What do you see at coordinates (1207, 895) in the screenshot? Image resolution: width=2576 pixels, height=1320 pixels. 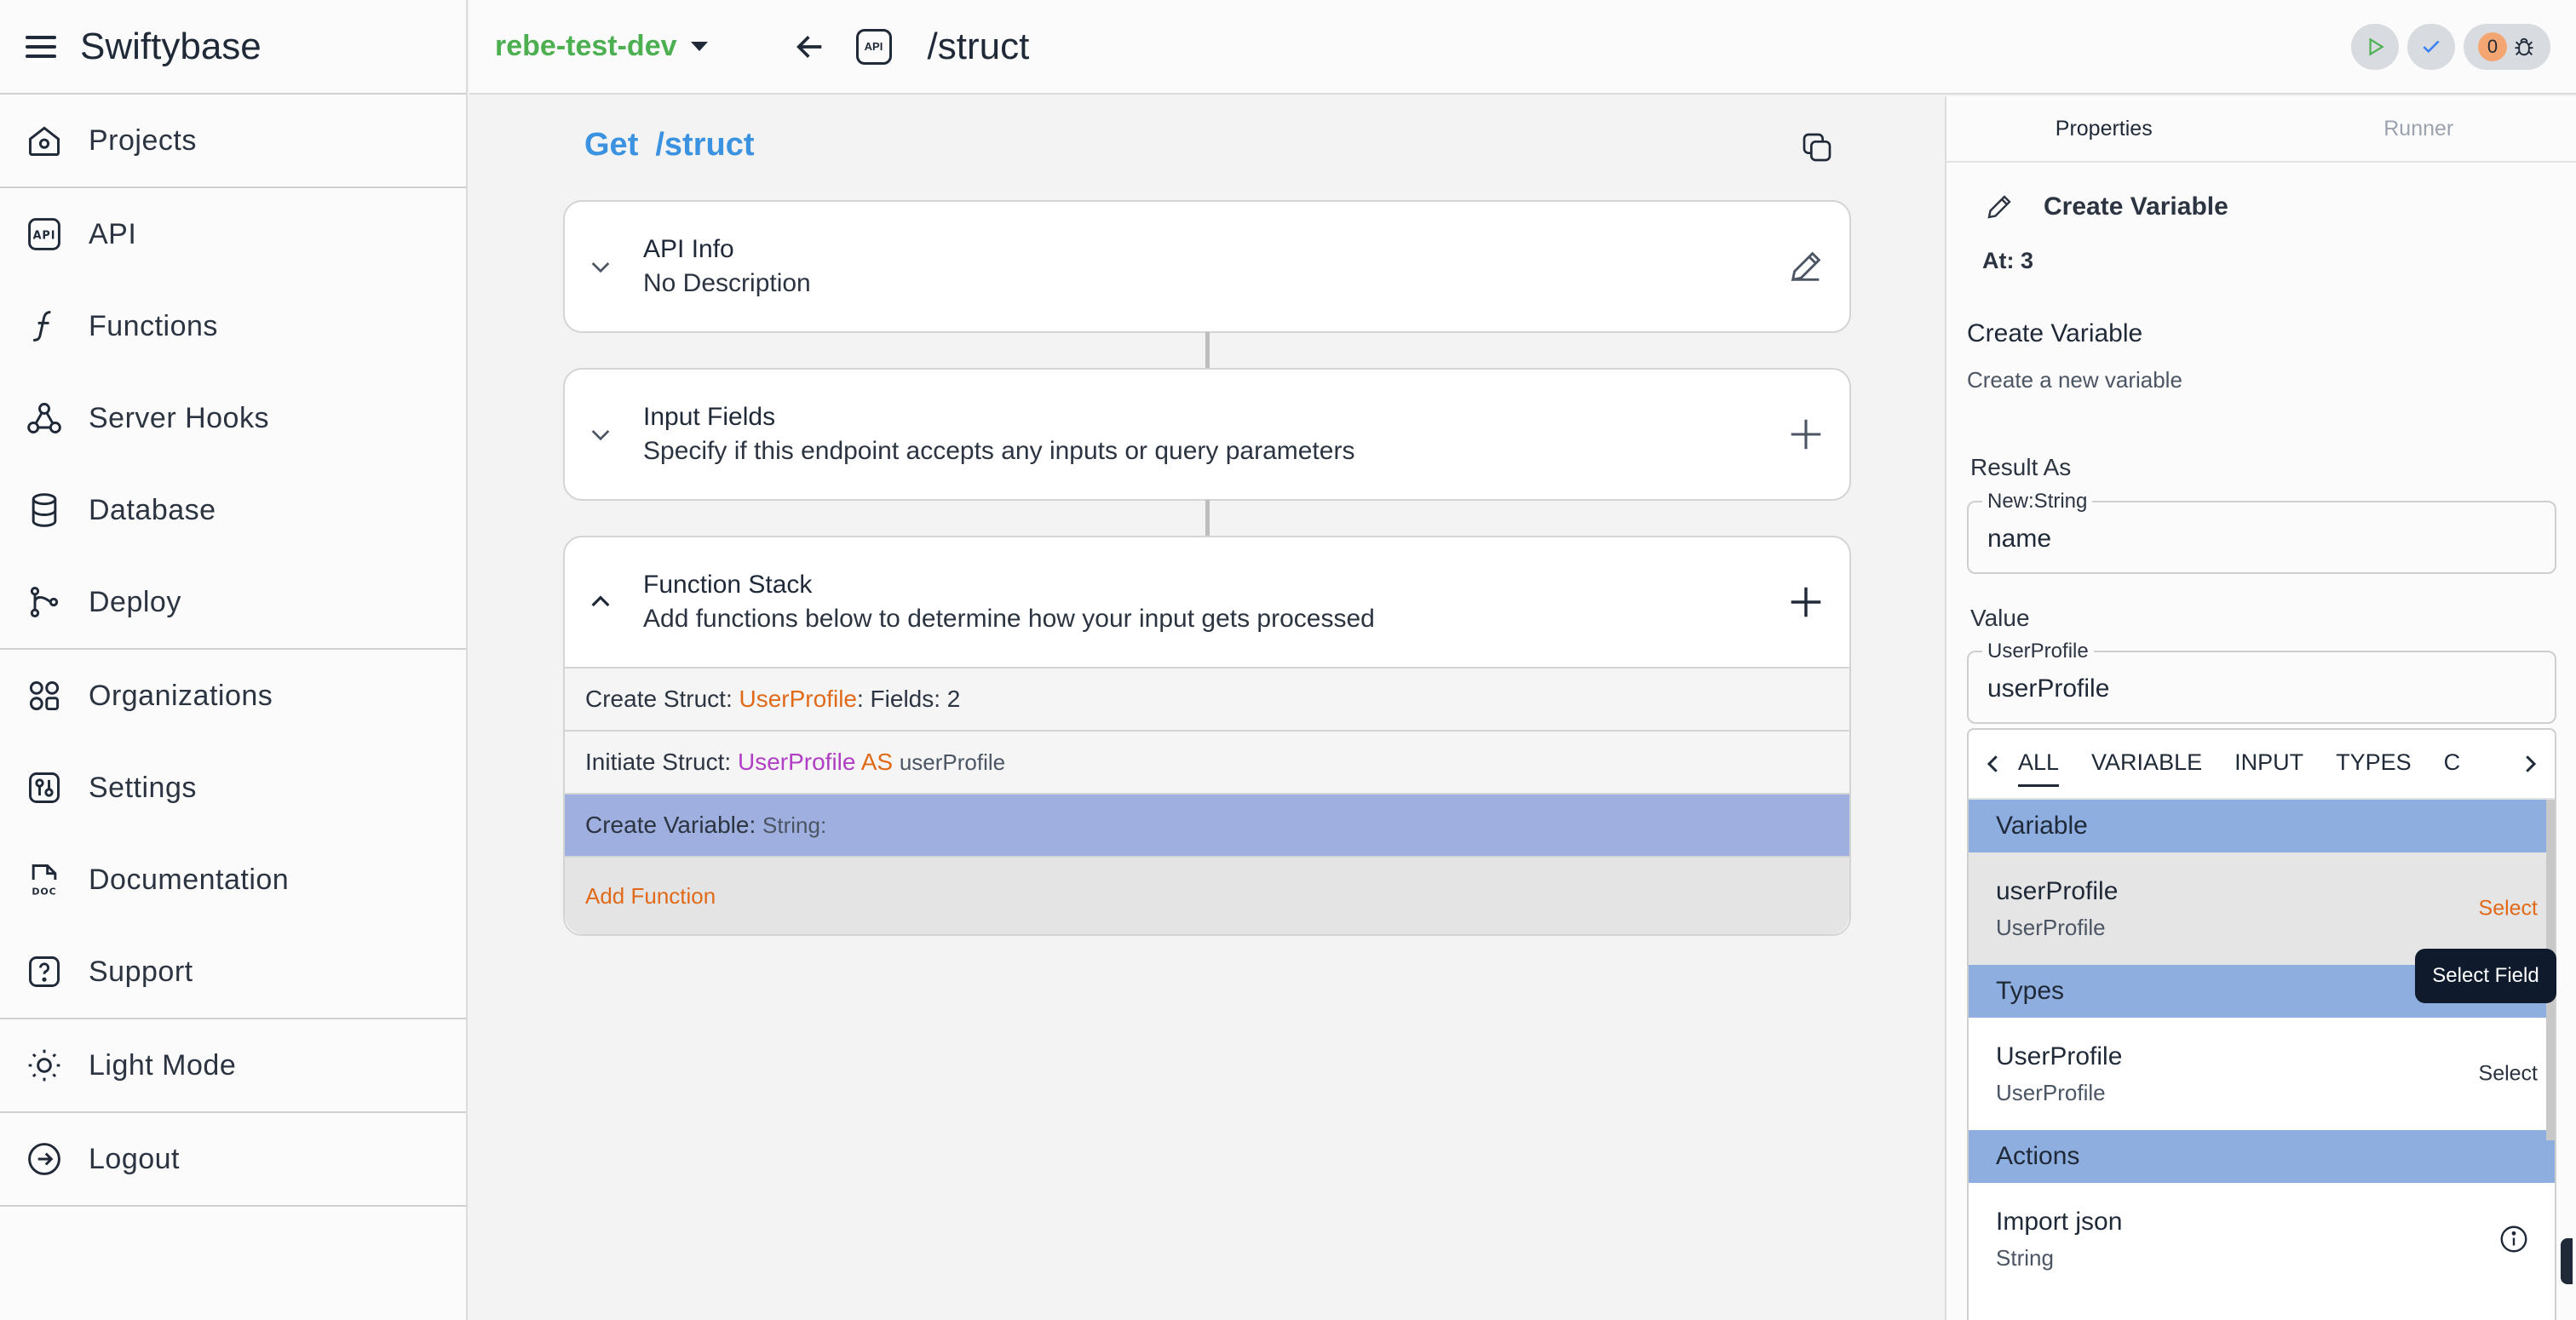 I see `add-function-button: Add Function` at bounding box center [1207, 895].